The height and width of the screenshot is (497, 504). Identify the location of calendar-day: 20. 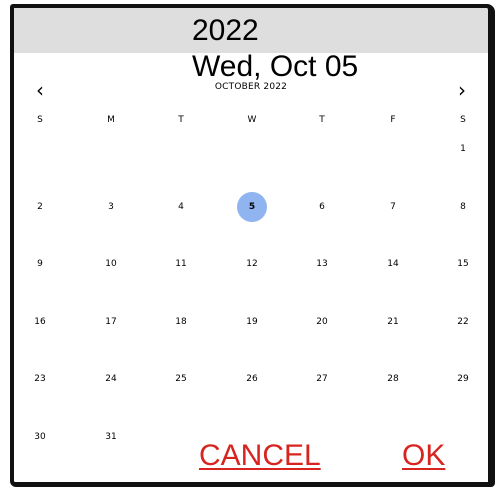
(322, 322).